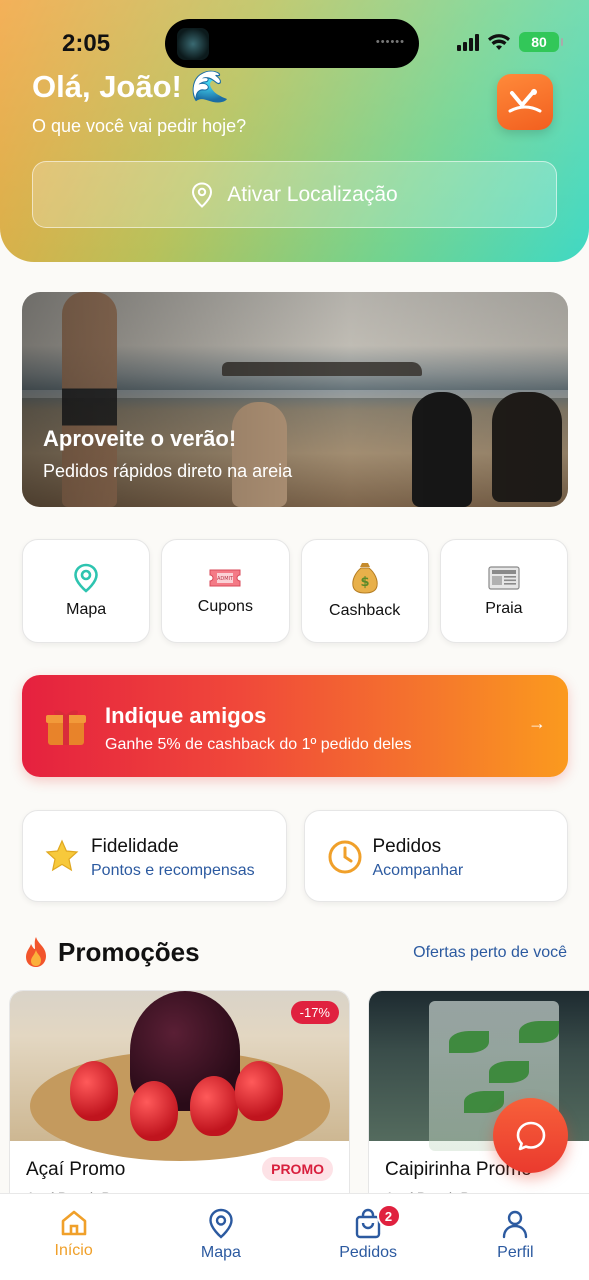  I want to click on promotions-link: Ofertas perto de você, so click(490, 953).